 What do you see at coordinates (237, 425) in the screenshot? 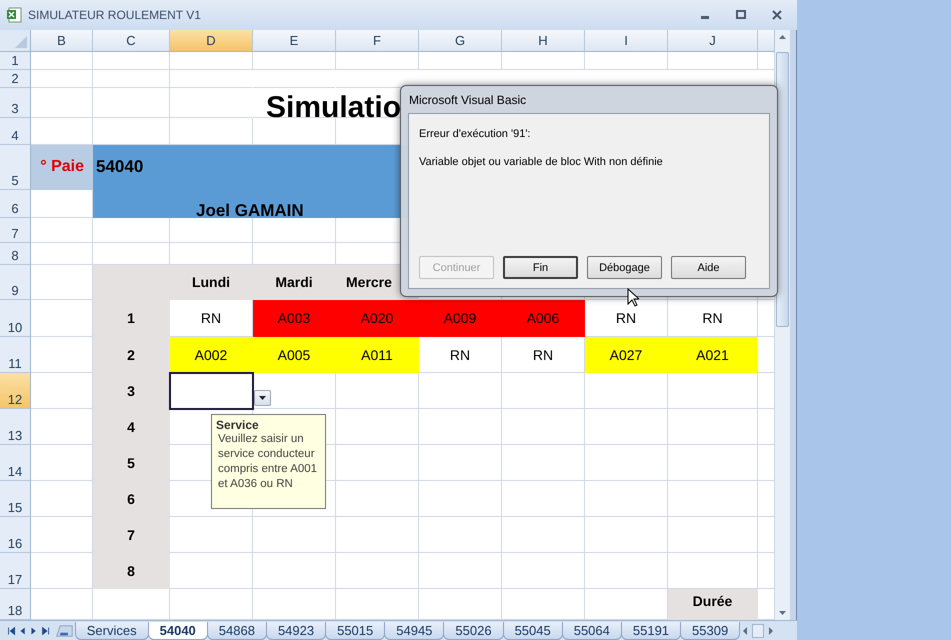
I see `tooltip-title: Service` at bounding box center [237, 425].